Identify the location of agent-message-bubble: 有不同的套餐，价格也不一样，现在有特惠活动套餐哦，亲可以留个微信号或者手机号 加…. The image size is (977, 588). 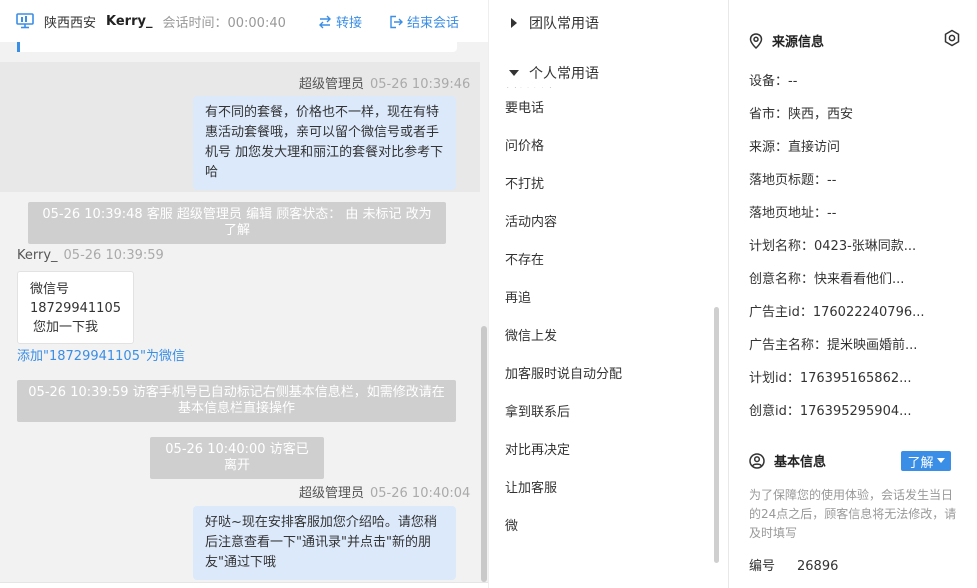
(324, 143).